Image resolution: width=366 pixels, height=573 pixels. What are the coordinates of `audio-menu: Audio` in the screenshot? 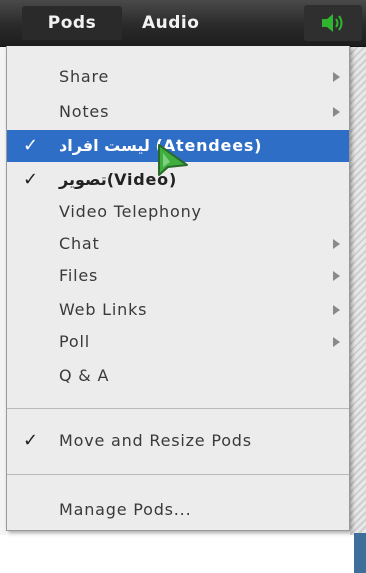 It's located at (170, 23).